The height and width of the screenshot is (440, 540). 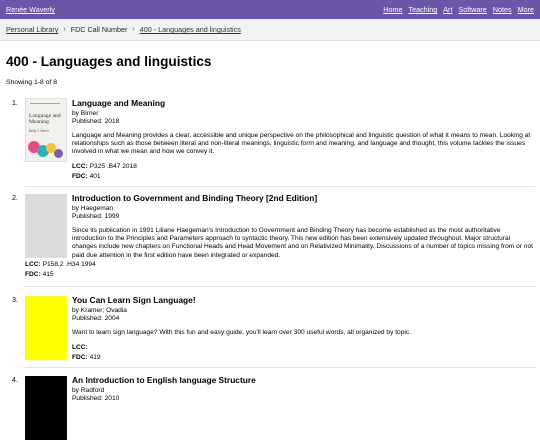 I want to click on nav-home-link: Home, so click(x=392, y=9).